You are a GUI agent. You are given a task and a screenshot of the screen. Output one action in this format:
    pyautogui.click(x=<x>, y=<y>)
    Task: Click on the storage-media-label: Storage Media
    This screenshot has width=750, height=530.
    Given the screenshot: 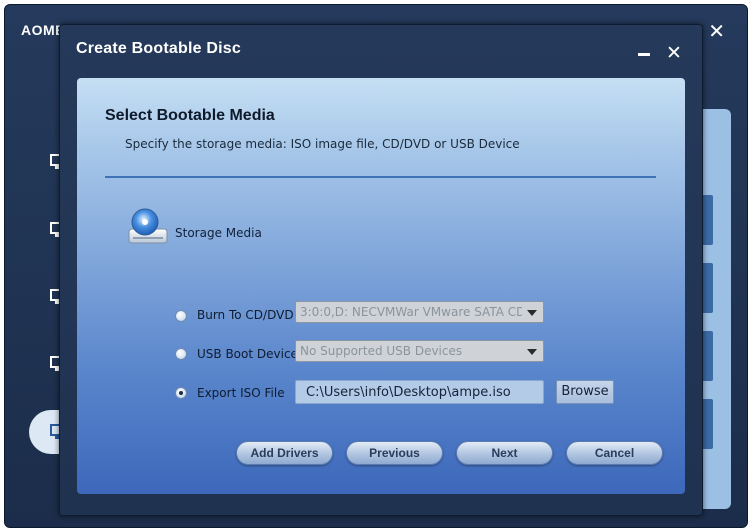 What is the action you would take?
    pyautogui.click(x=218, y=233)
    